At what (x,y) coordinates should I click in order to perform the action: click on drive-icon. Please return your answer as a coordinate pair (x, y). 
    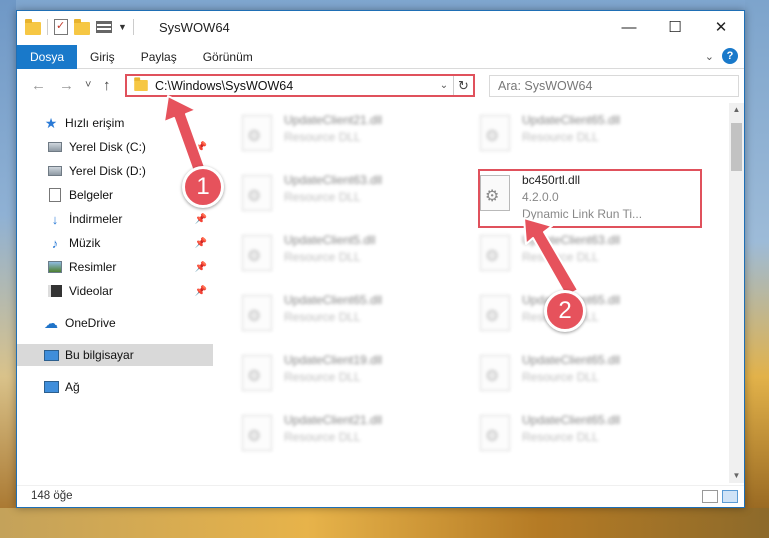
    Looking at the image, I should click on (55, 147).